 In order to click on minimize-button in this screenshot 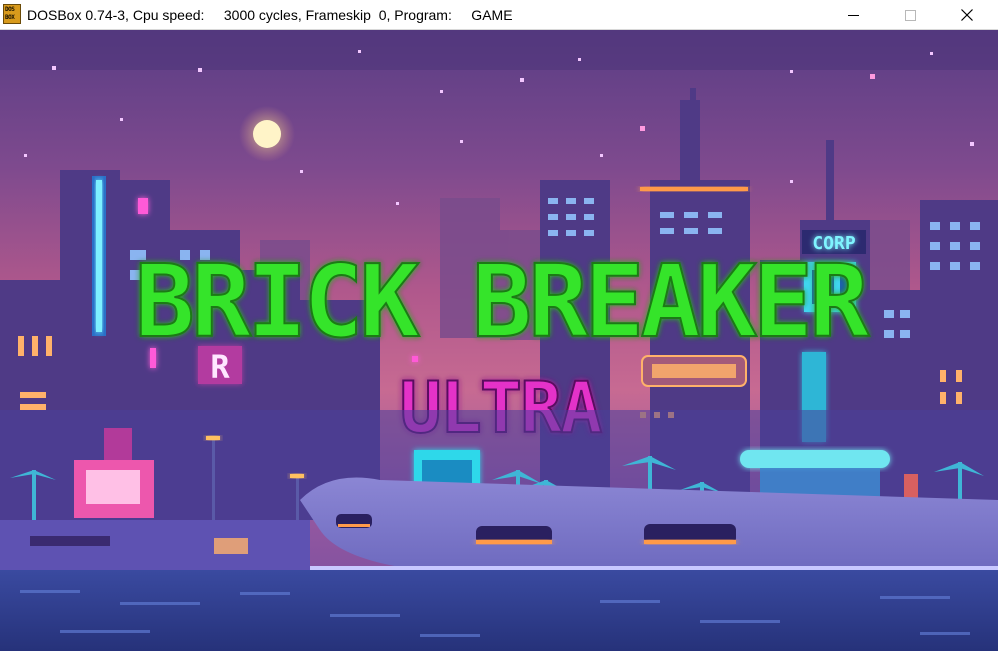, I will do `click(853, 15)`.